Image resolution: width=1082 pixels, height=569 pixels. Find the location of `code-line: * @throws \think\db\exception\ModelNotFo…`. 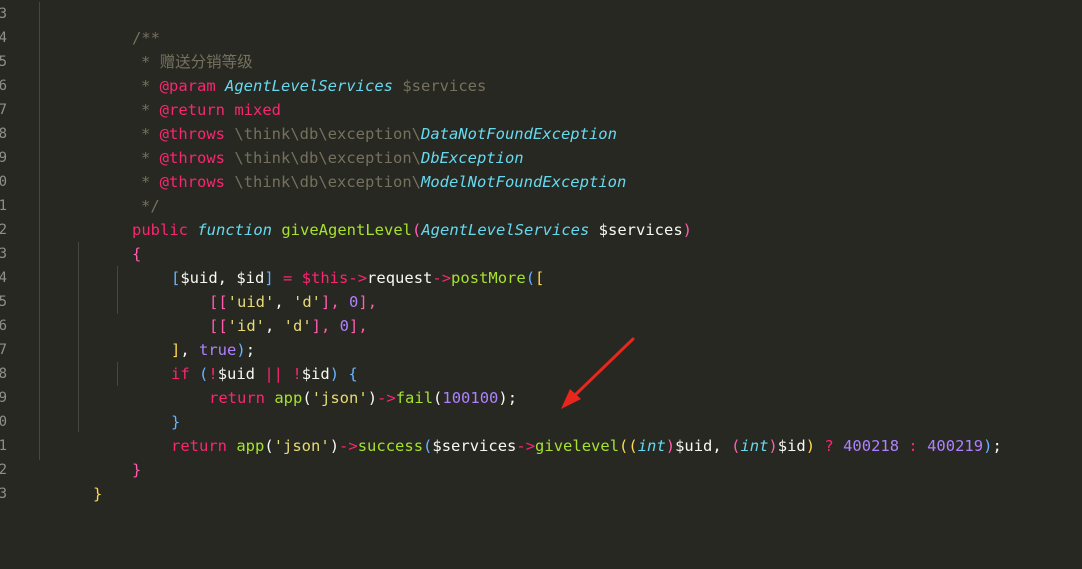

code-line: * @throws \think\db\exception\ModelNotFo… is located at coordinates (355, 168).